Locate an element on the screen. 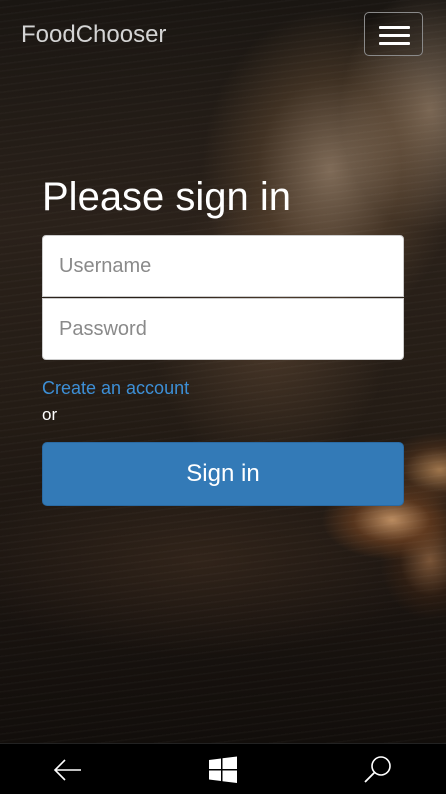 This screenshot has width=446, height=794. menu-bar-top is located at coordinates (394, 27).